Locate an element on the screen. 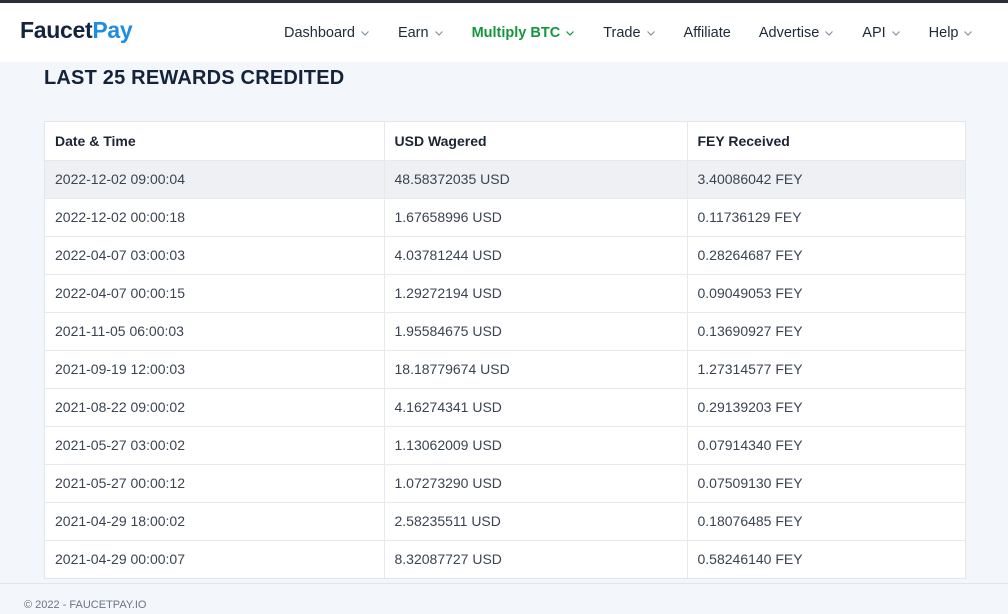  nav-item-affiliate: Affiliate is located at coordinates (707, 32).